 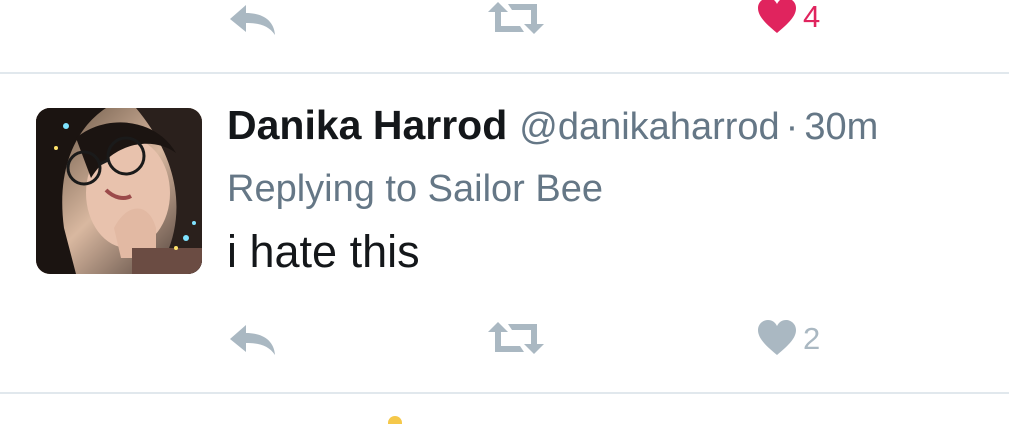 What do you see at coordinates (841, 127) in the screenshot?
I see `timestamp: 30m` at bounding box center [841, 127].